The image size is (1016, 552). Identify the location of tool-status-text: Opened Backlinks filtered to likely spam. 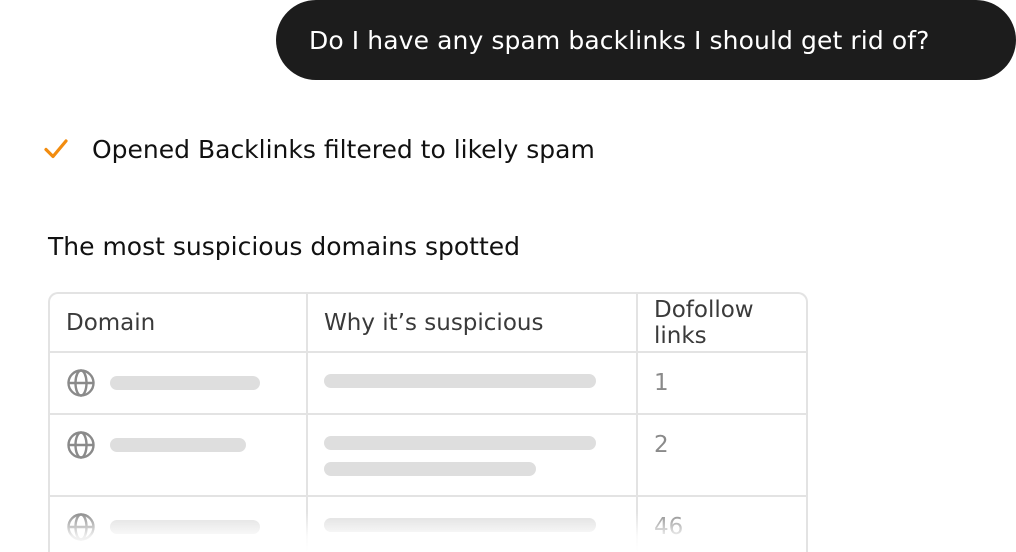
(343, 149).